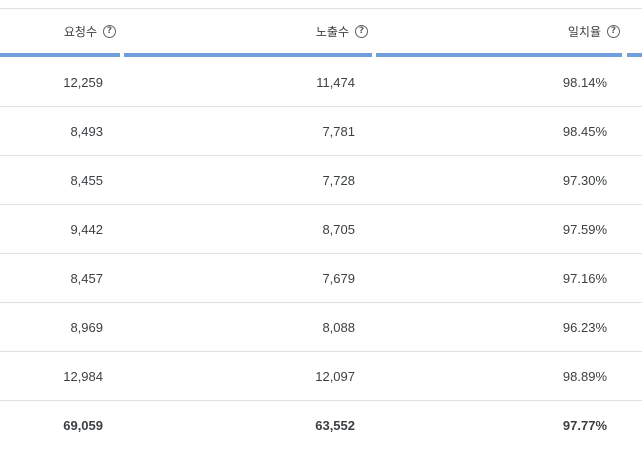  What do you see at coordinates (83, 82) in the screenshot?
I see `requests-cell: 12,259` at bounding box center [83, 82].